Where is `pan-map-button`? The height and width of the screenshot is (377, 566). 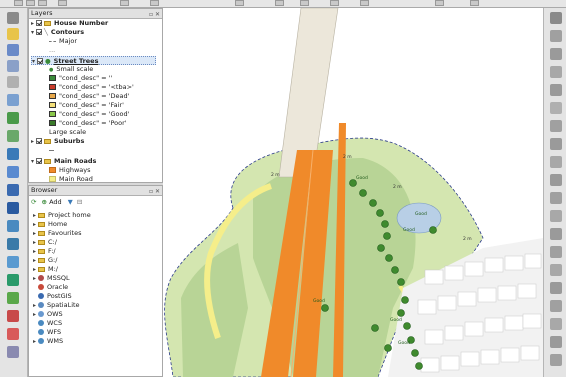
pan-map-button is located at coordinates (124, 3).